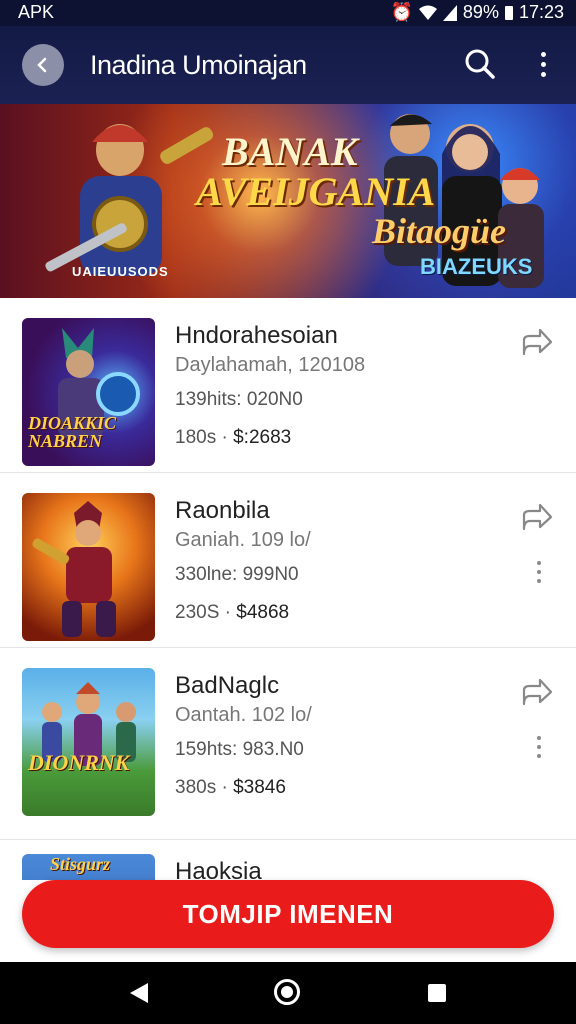  I want to click on banner-subtitle: Bitaogüe, so click(439, 231).